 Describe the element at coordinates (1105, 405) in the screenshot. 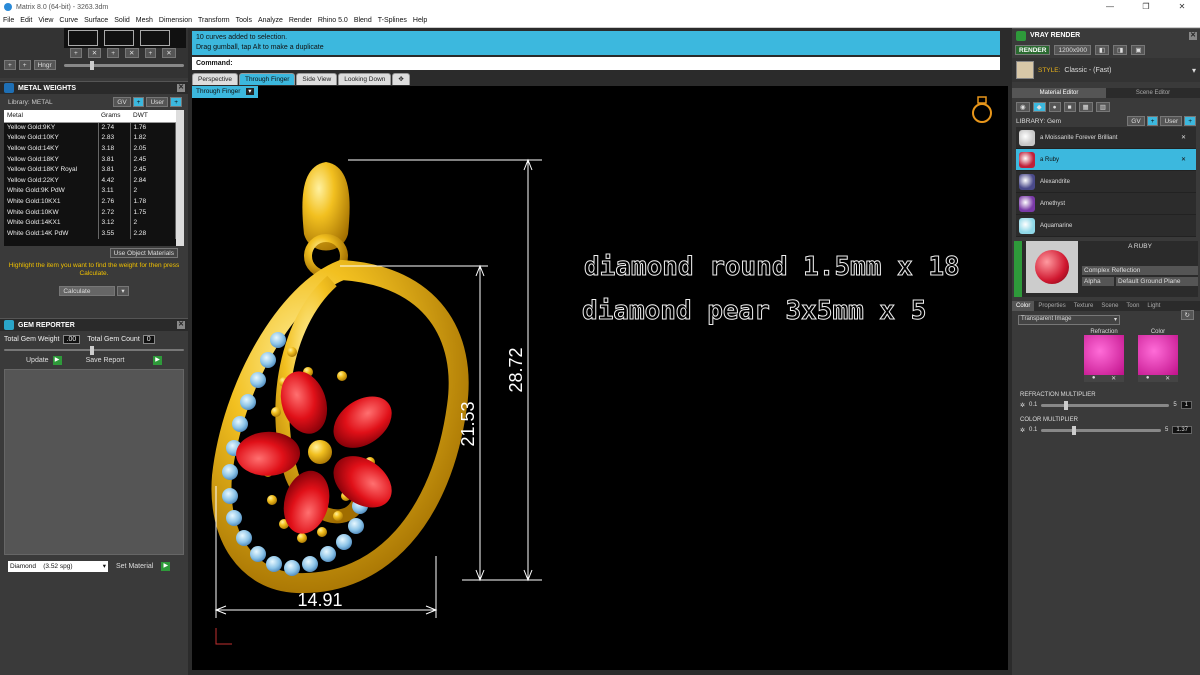

I see `refraction-slider` at that location.